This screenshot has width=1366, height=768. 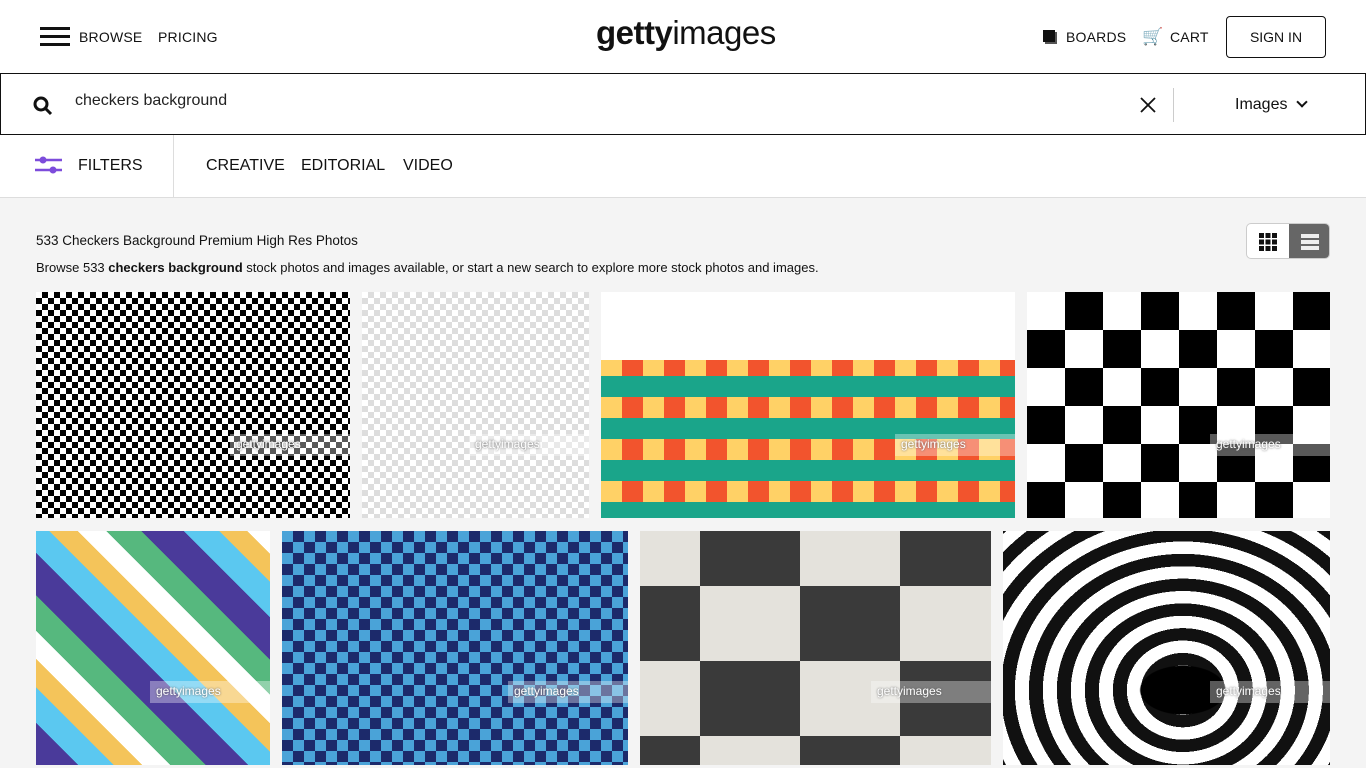 I want to click on boards-link: BOARDS, so click(x=1096, y=37).